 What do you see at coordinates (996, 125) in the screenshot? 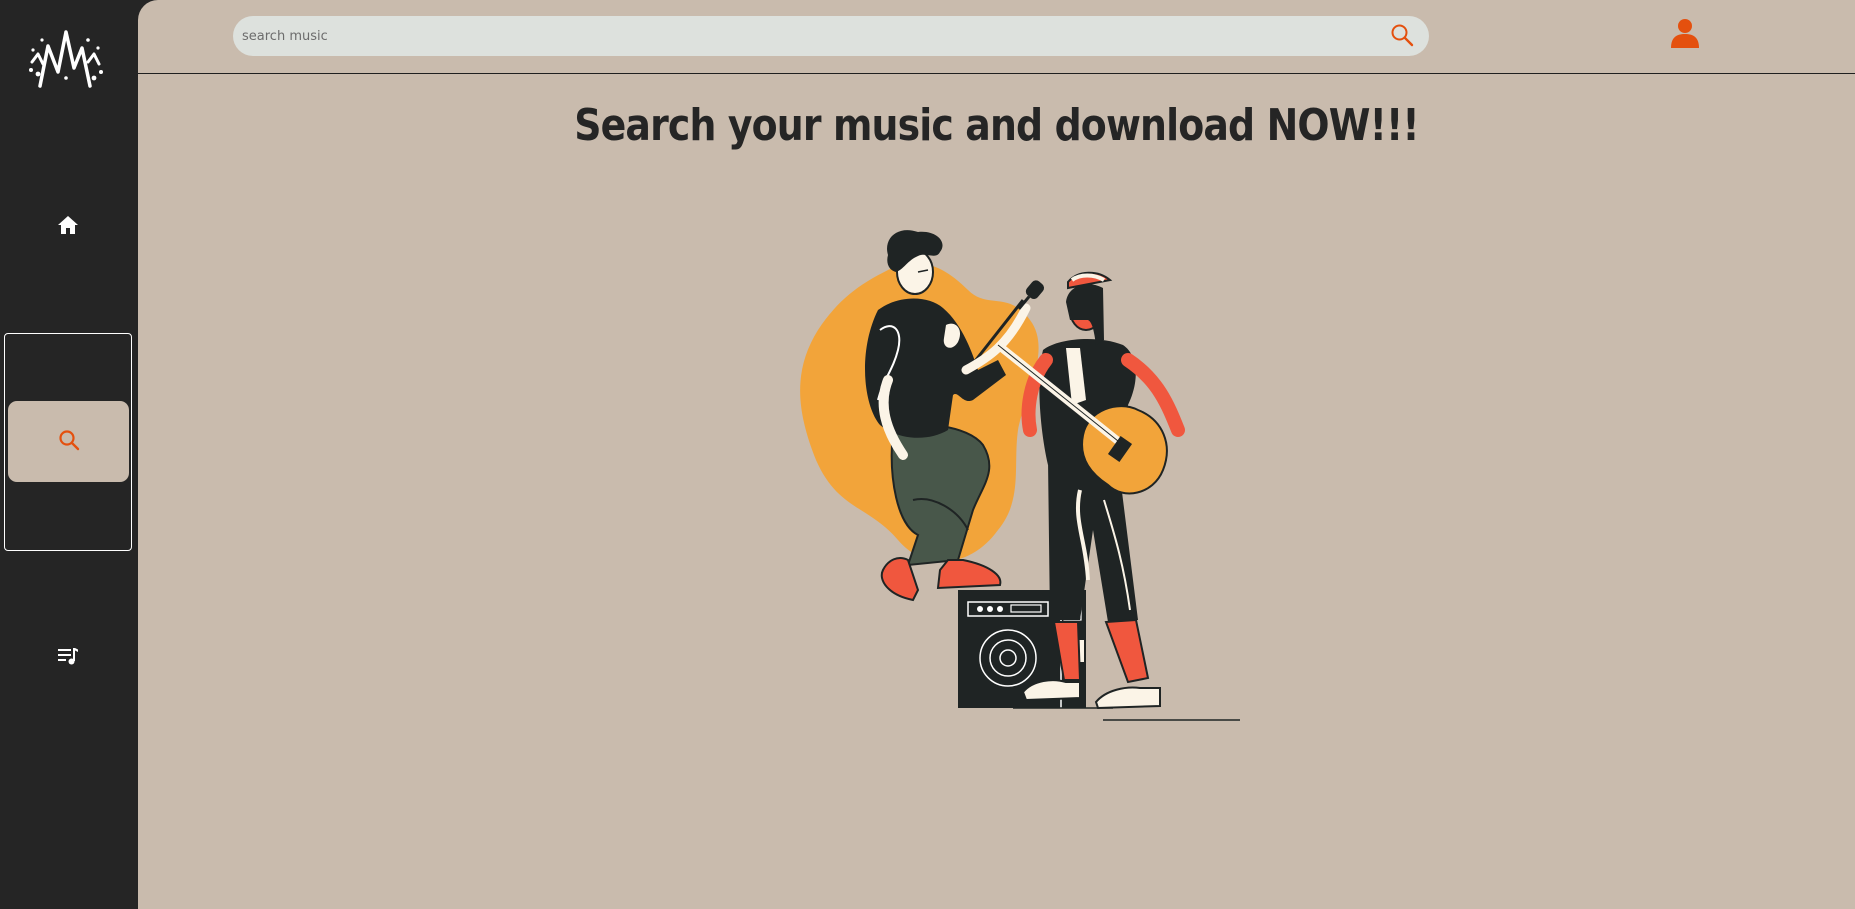
I see `page-headline: Search your music and download NOW!!!` at bounding box center [996, 125].